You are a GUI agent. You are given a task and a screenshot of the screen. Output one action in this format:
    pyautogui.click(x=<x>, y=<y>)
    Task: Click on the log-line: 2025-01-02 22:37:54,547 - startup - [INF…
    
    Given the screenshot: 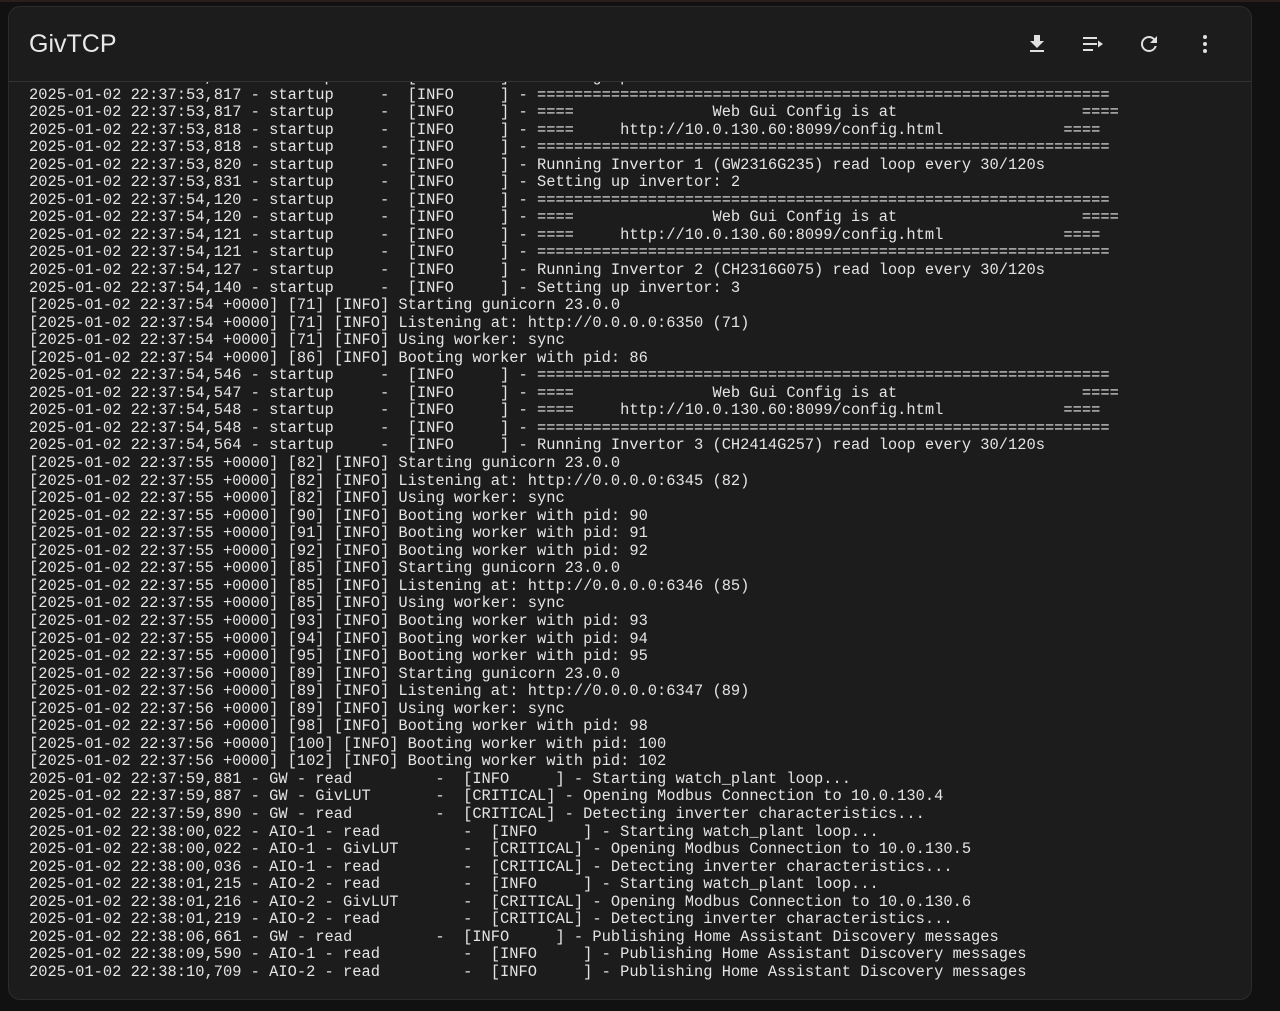 What is the action you would take?
    pyautogui.click(x=574, y=392)
    